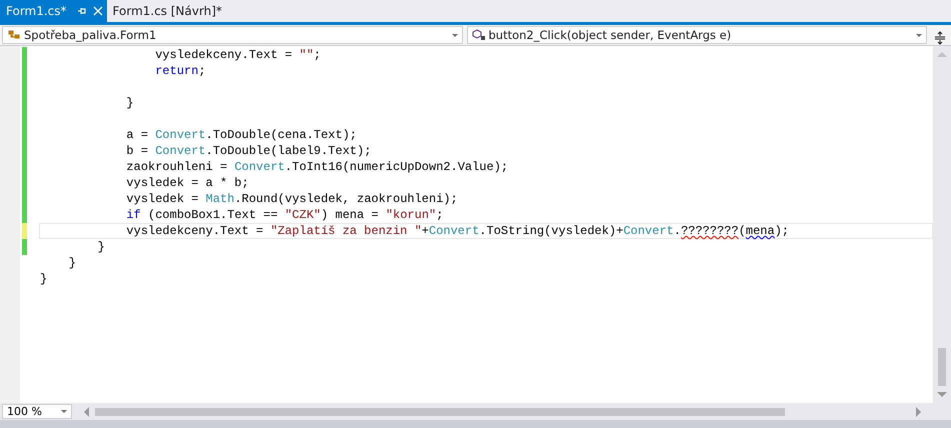 The height and width of the screenshot is (428, 951). What do you see at coordinates (551, 231) in the screenshot?
I see `code-text: .ToString(vysledek)+` at bounding box center [551, 231].